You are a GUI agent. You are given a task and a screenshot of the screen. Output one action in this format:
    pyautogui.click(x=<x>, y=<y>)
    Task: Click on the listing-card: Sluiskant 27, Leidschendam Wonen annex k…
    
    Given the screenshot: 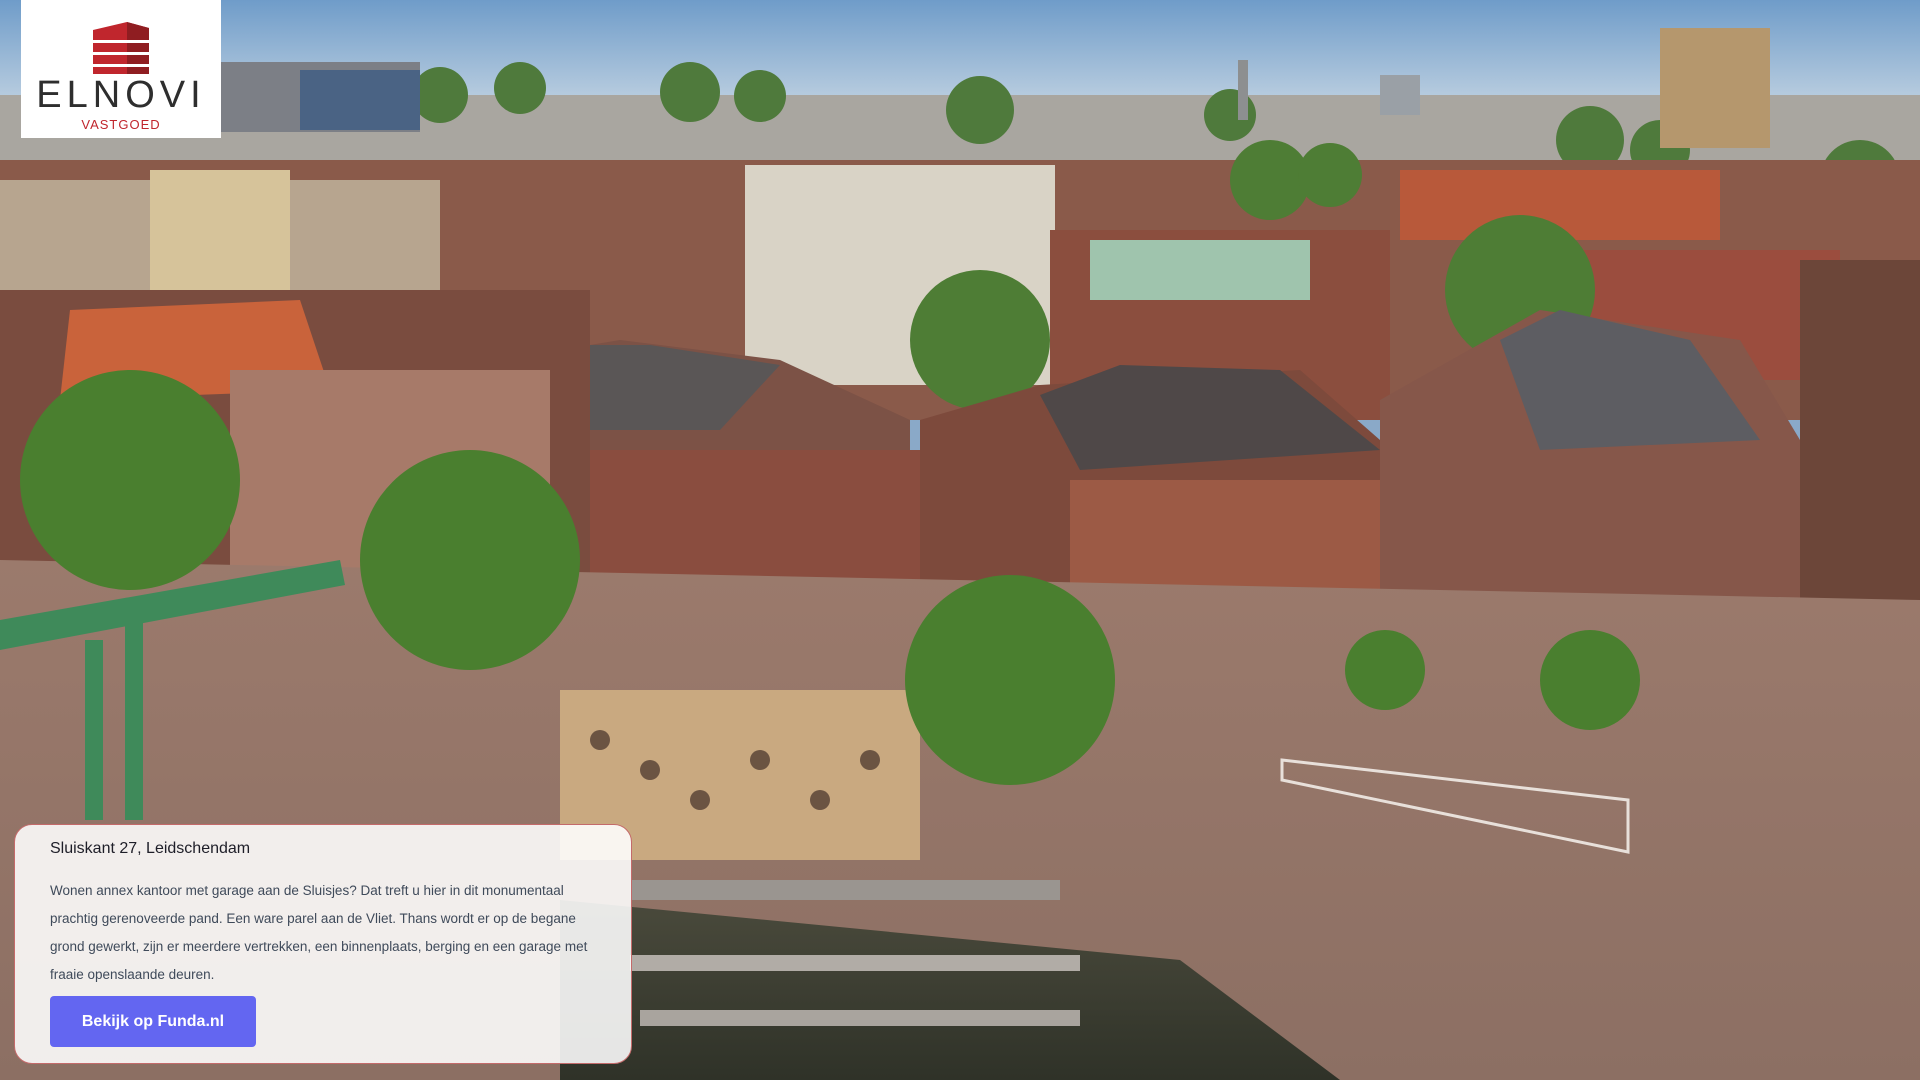 What is the action you would take?
    pyautogui.click(x=323, y=944)
    